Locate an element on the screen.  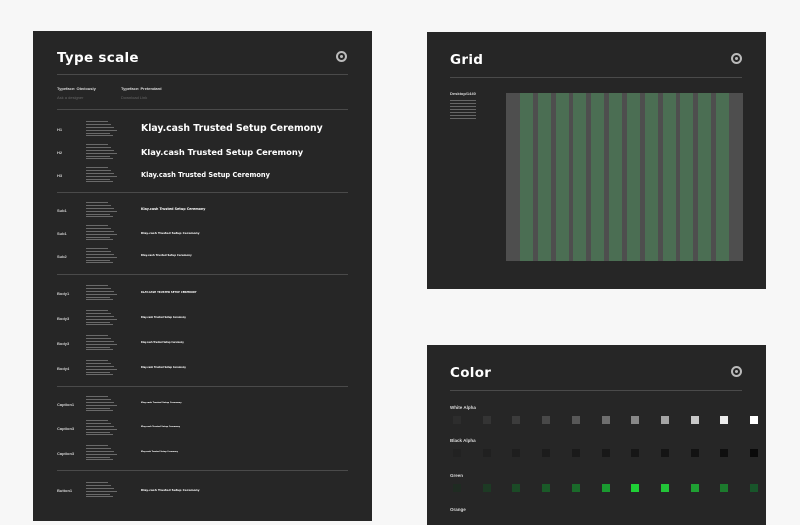
type-row-label: Sub2 is located at coordinates (62, 256).